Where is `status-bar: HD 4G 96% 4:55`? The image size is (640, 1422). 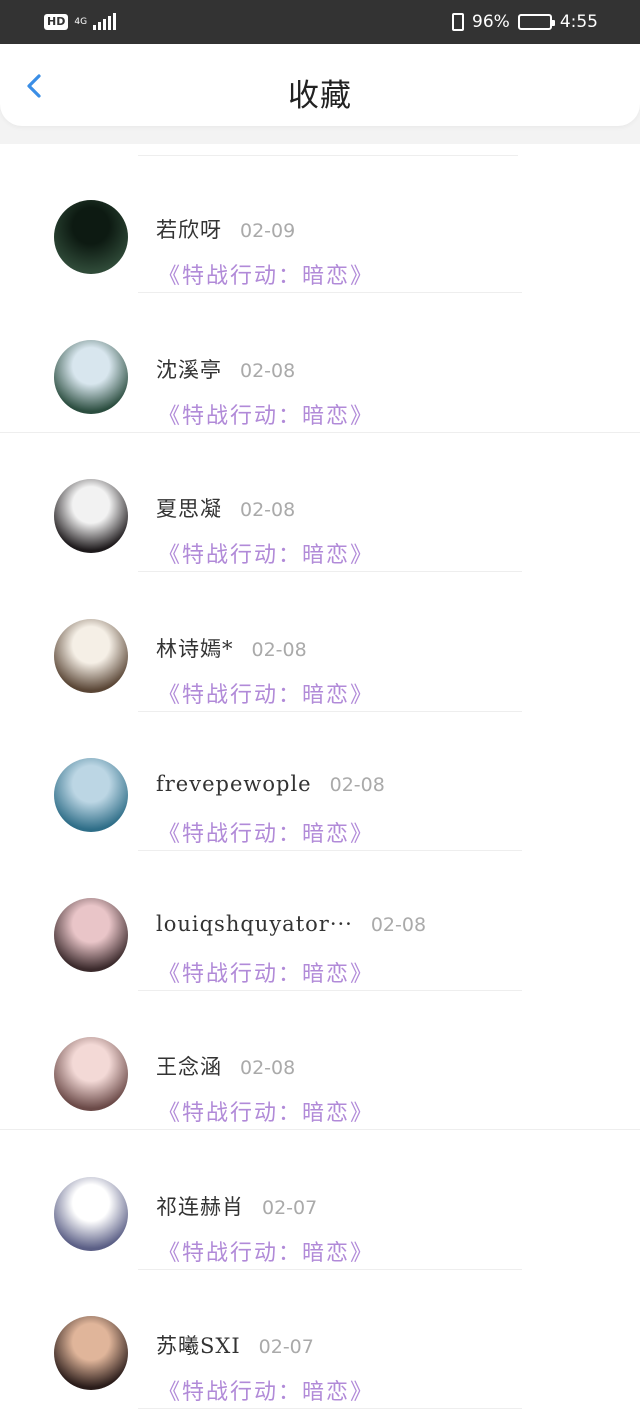 status-bar: HD 4G 96% 4:55 is located at coordinates (320, 22).